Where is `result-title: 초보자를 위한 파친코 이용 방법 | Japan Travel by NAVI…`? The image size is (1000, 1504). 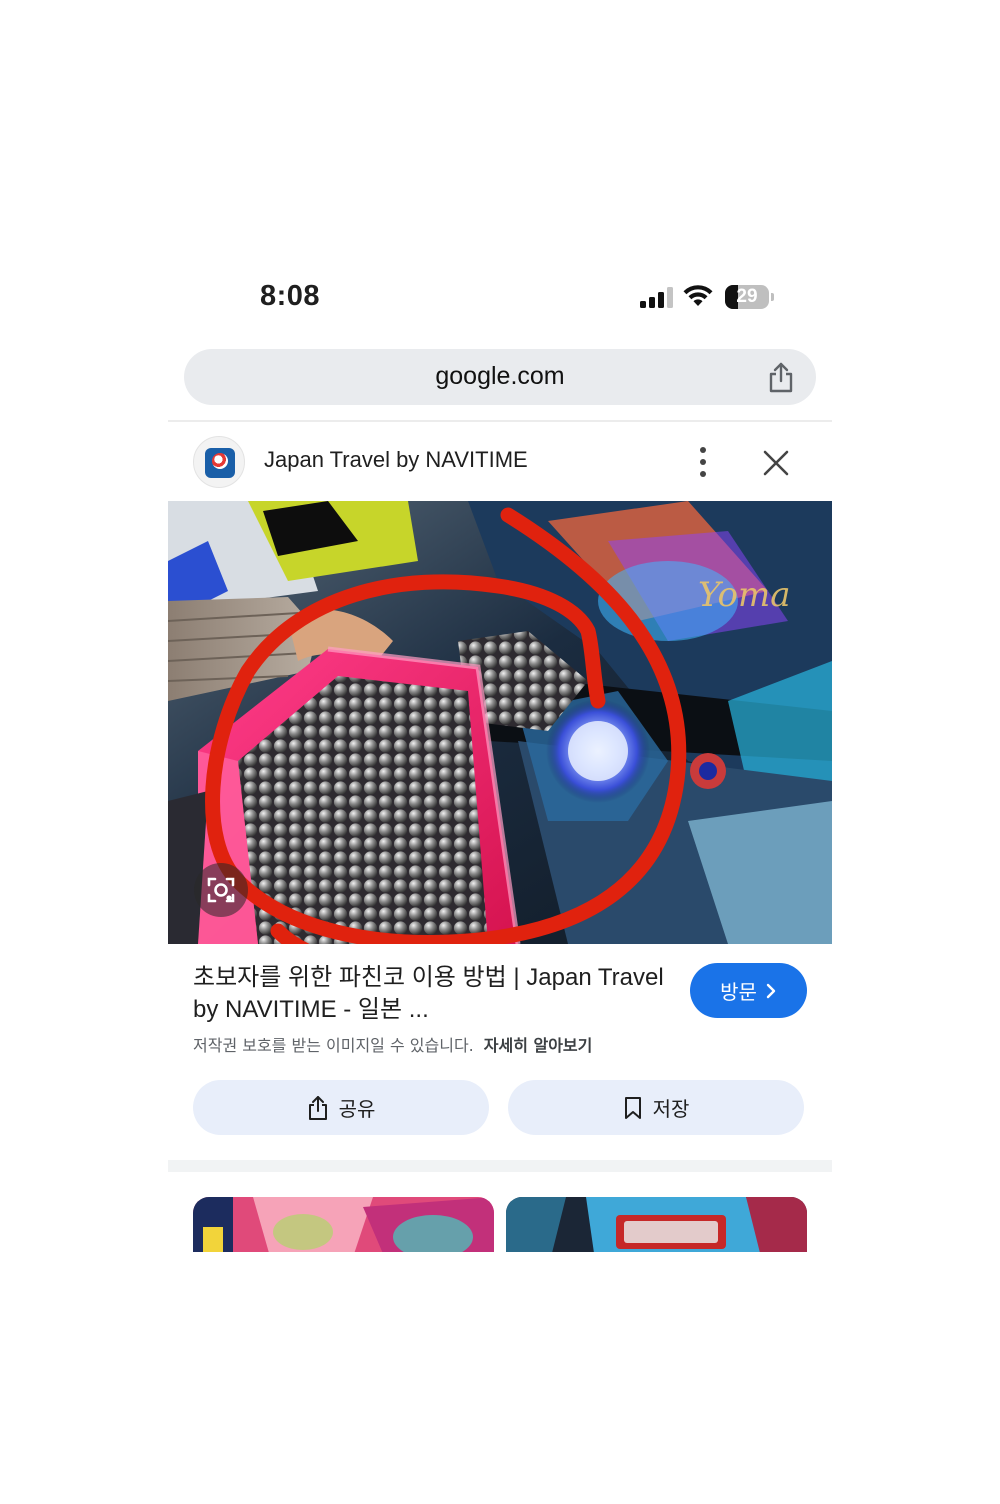 result-title: 초보자를 위한 파친코 이용 방법 | Japan Travel by NAVI… is located at coordinates (433, 994).